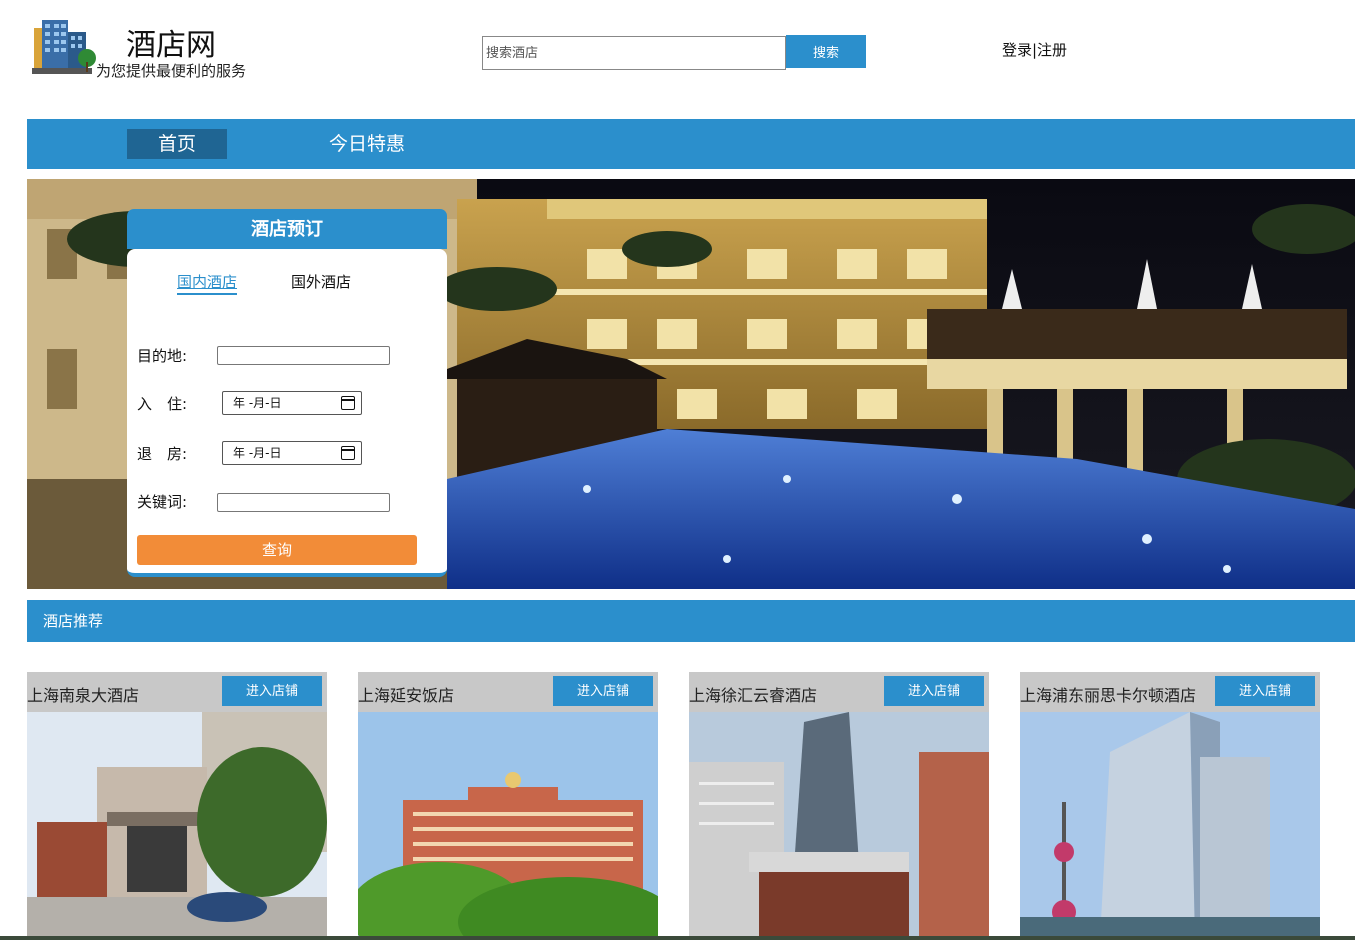 The height and width of the screenshot is (940, 1355). What do you see at coordinates (292, 453) in the screenshot?
I see `checkout-date-field: 年 -月-日` at bounding box center [292, 453].